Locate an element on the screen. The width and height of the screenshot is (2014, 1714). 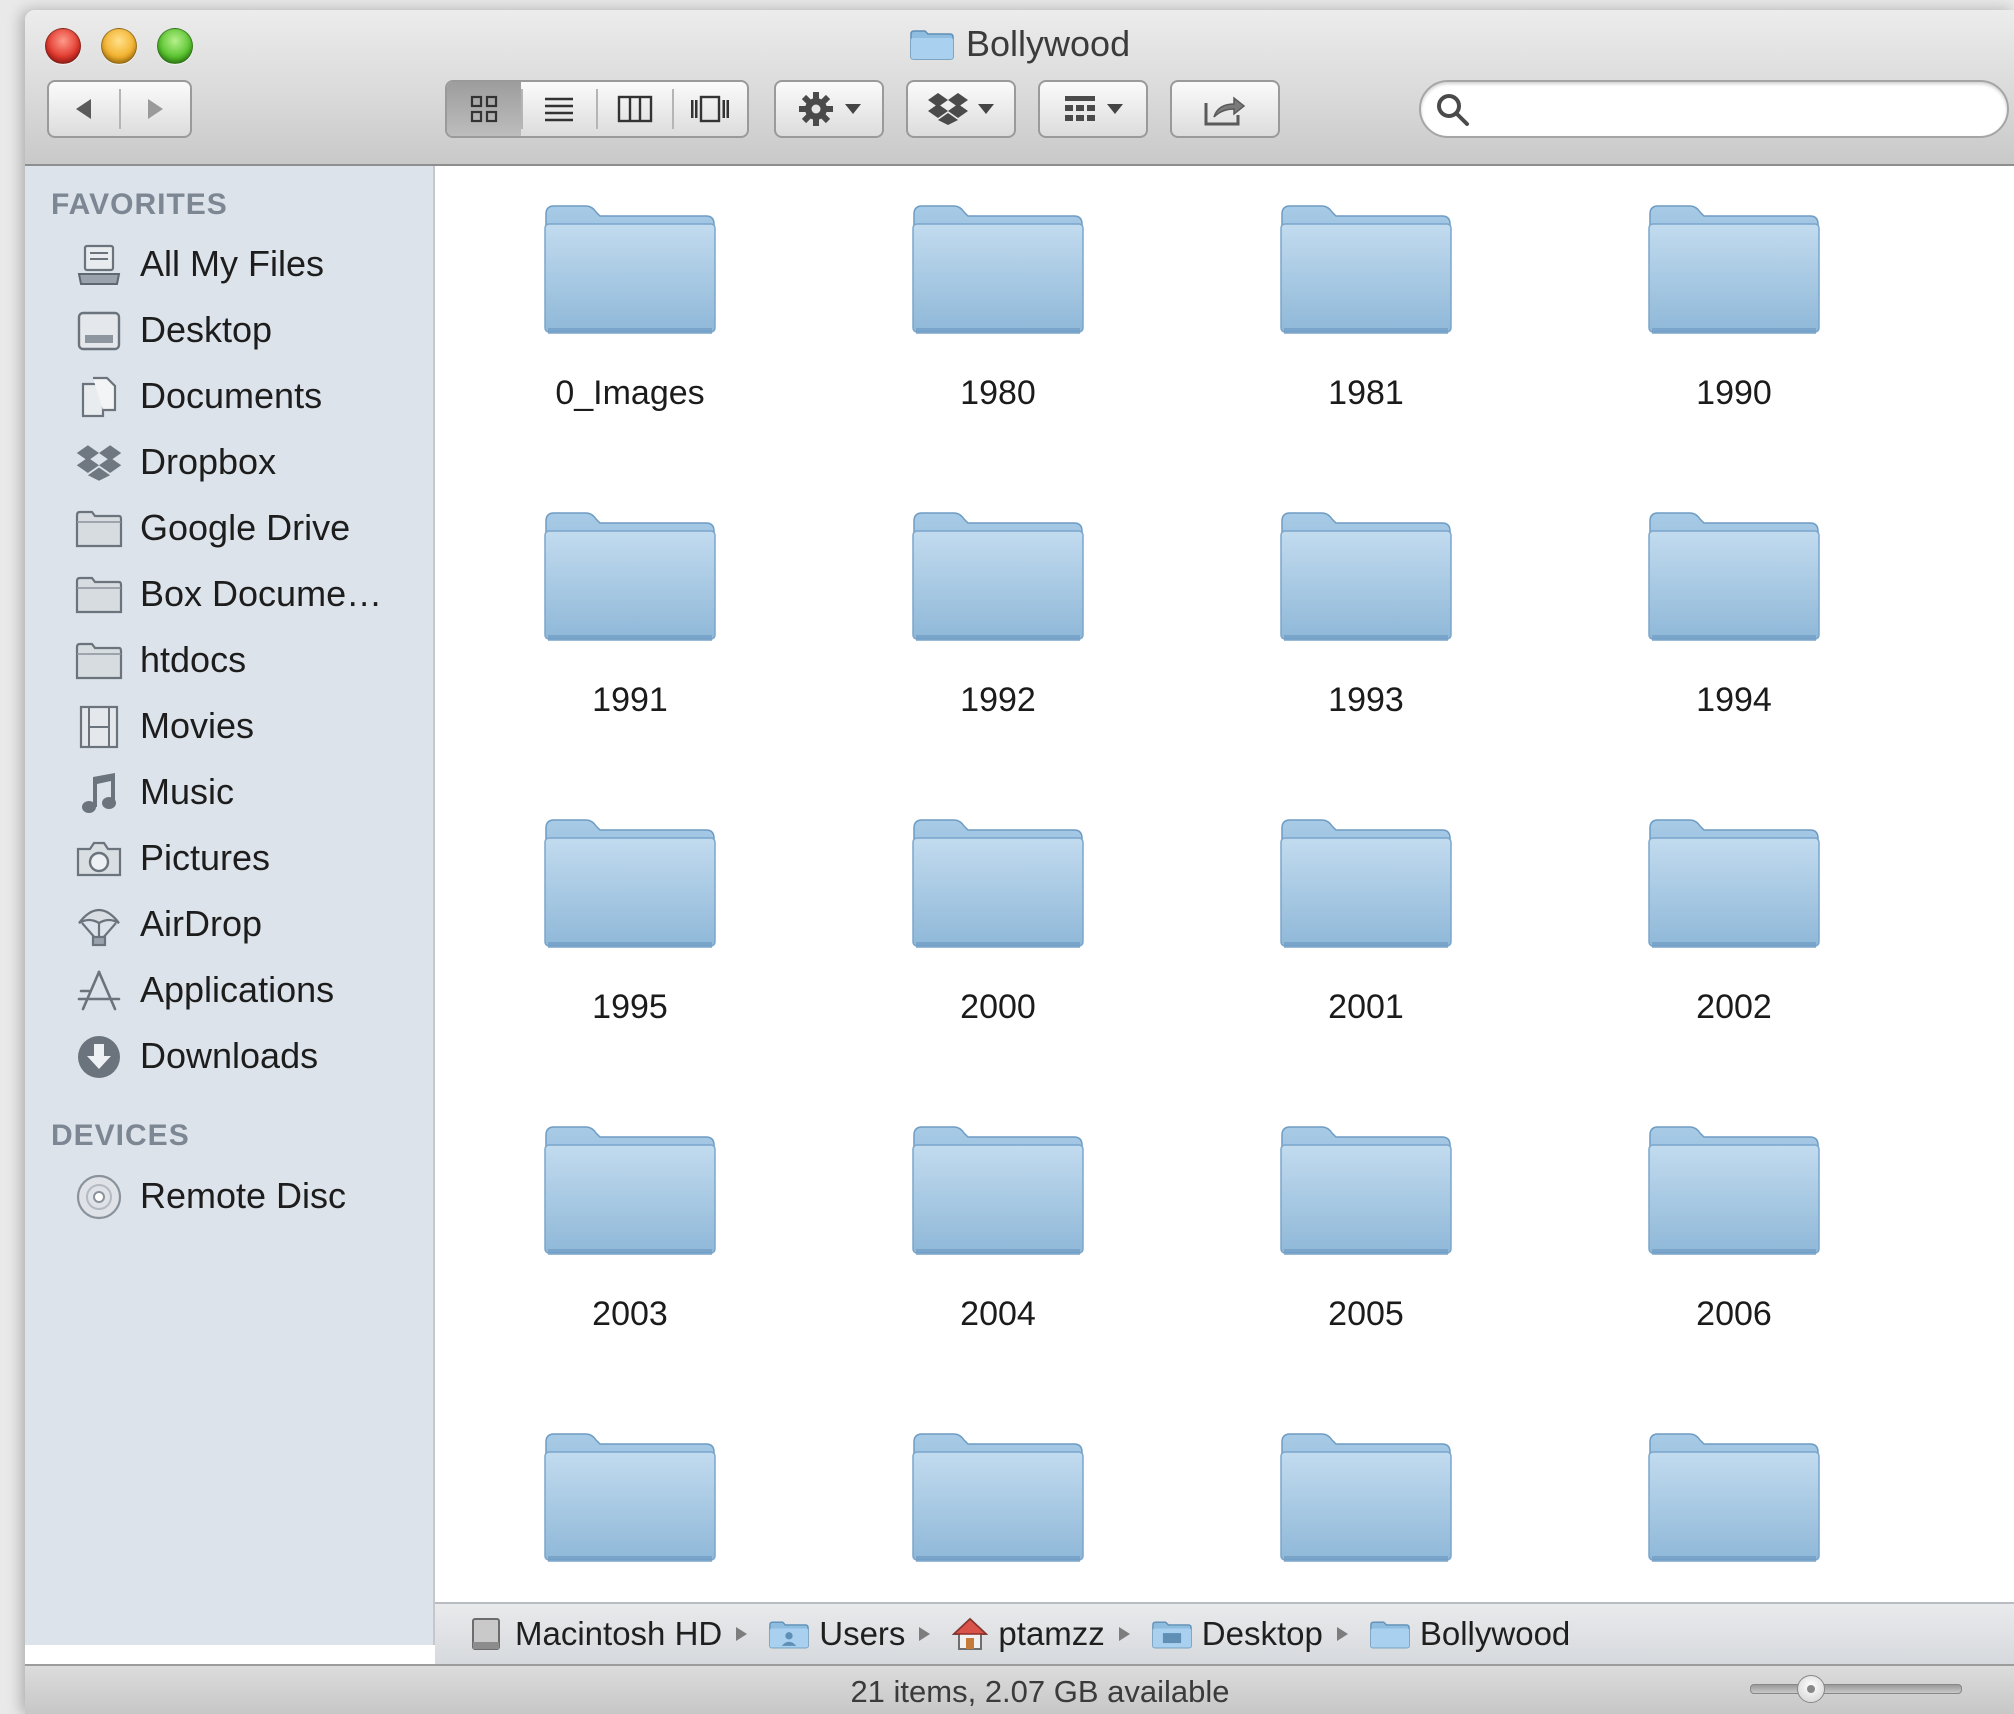
arrange-menu-button is located at coordinates (1093, 109).